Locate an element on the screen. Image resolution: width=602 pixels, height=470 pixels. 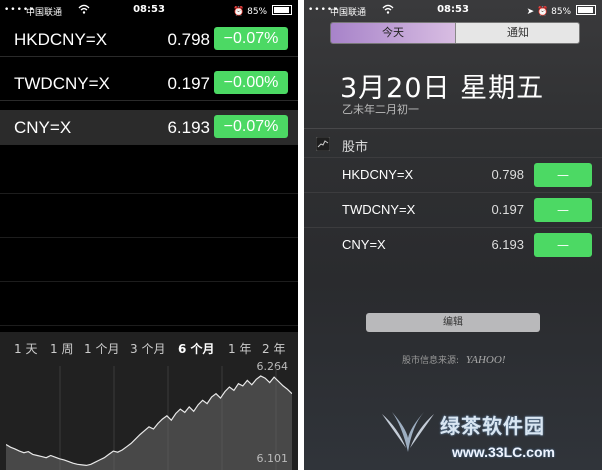
source-label: 股市信息来源: is located at coordinates (431, 361).